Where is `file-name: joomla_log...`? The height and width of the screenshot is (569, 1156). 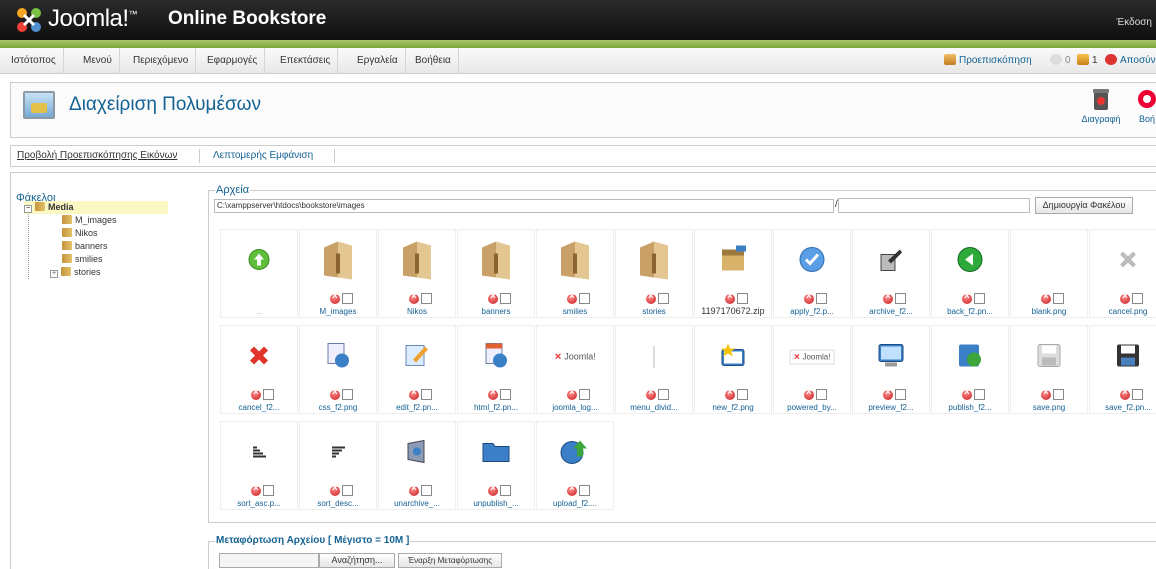 file-name: joomla_log... is located at coordinates (575, 407).